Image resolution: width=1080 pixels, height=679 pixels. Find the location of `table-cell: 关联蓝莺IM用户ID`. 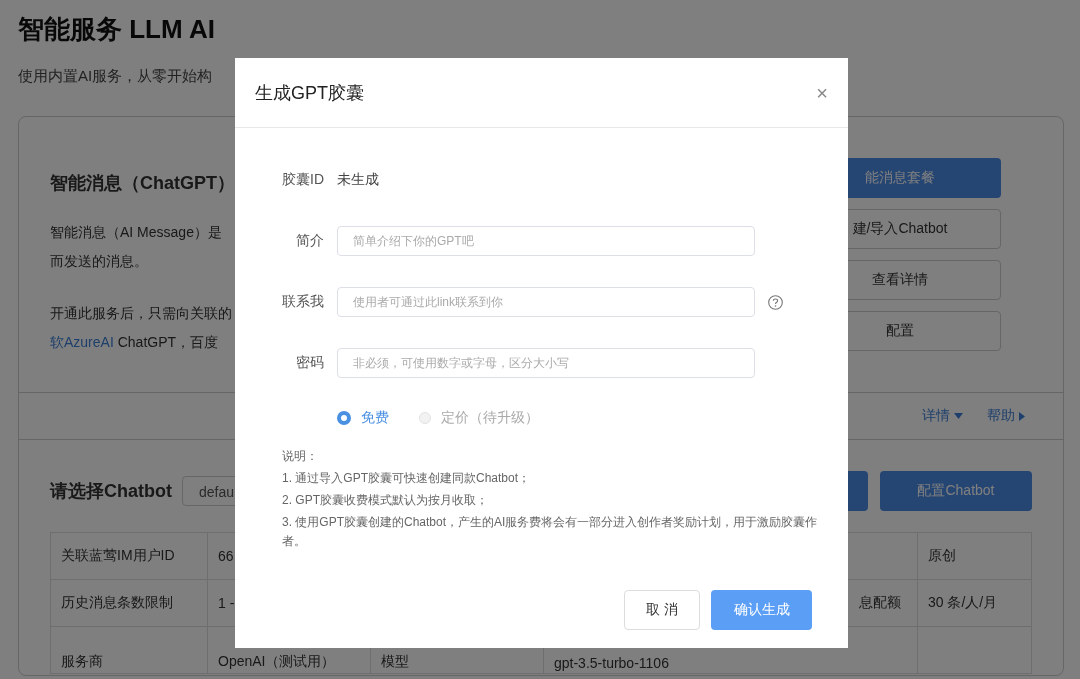

table-cell: 关联蓝莺IM用户ID is located at coordinates (129, 556).